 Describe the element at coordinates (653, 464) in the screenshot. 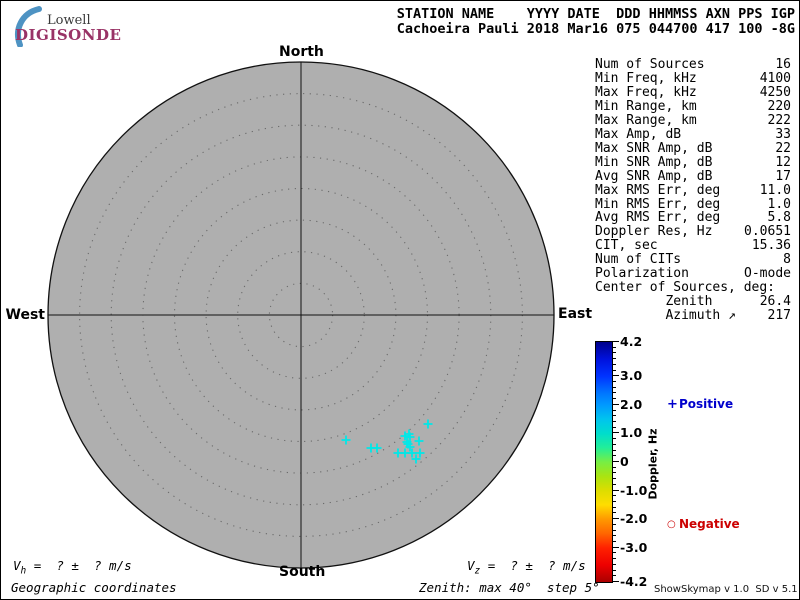

I see `colorbar-title: Doppler, Hz` at that location.